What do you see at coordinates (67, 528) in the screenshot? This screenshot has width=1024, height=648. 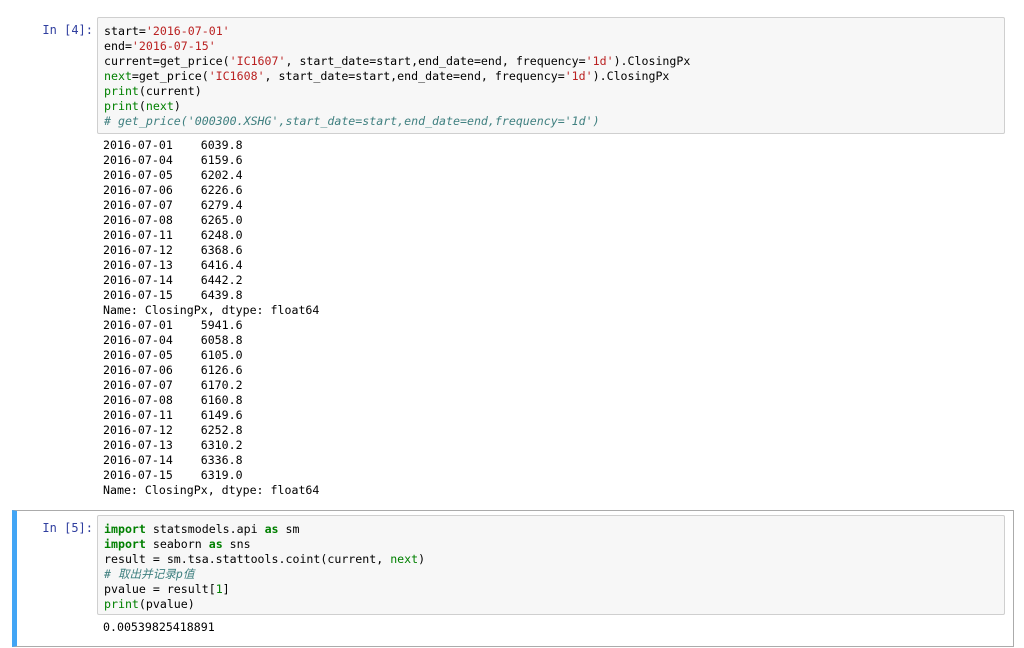 I see `cell-prompt: In [5]:` at bounding box center [67, 528].